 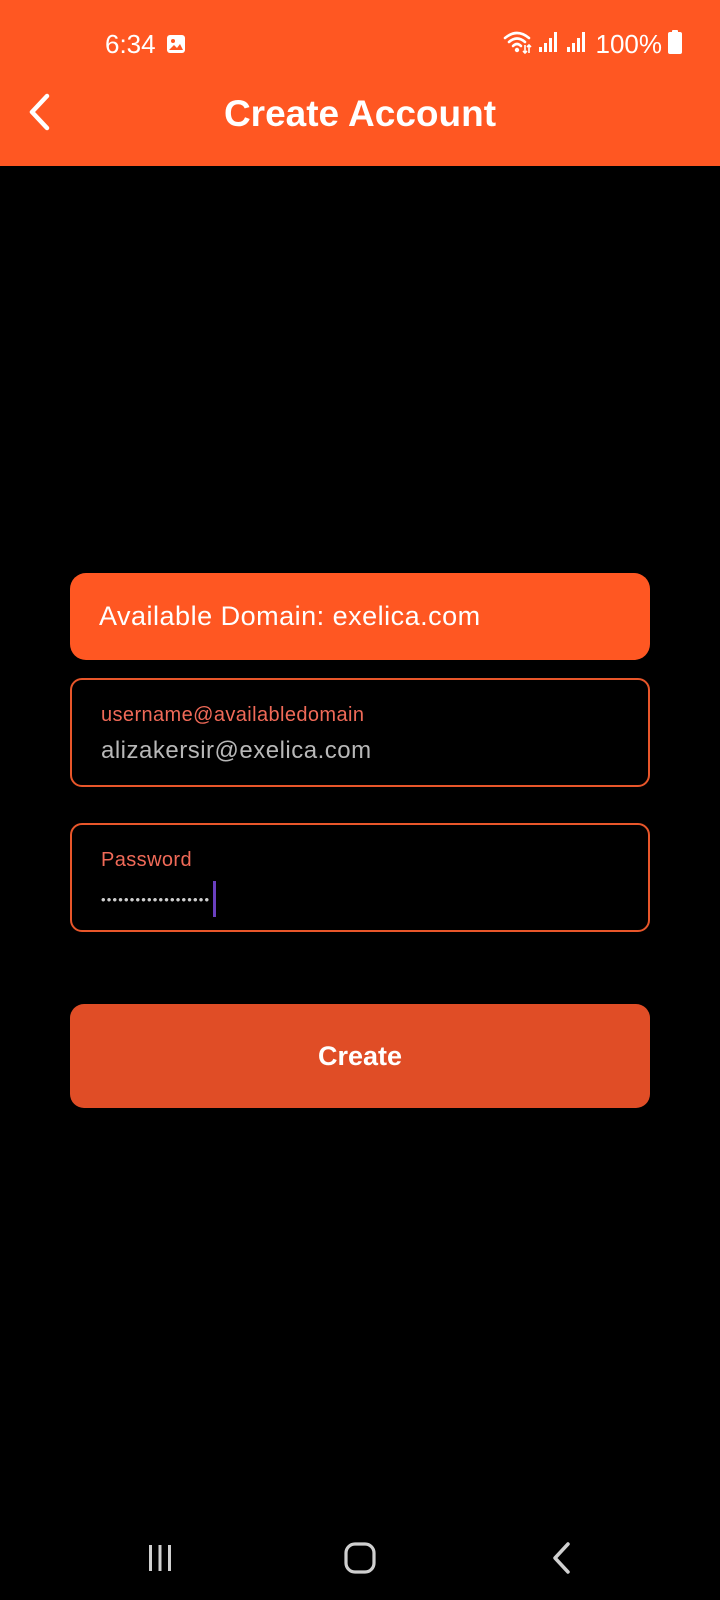 I want to click on available-domain-banner: Available Domain: exelica.com, so click(x=360, y=616).